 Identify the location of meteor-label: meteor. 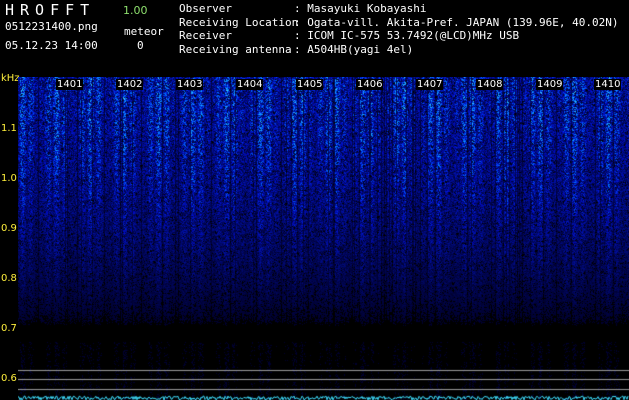
(144, 31).